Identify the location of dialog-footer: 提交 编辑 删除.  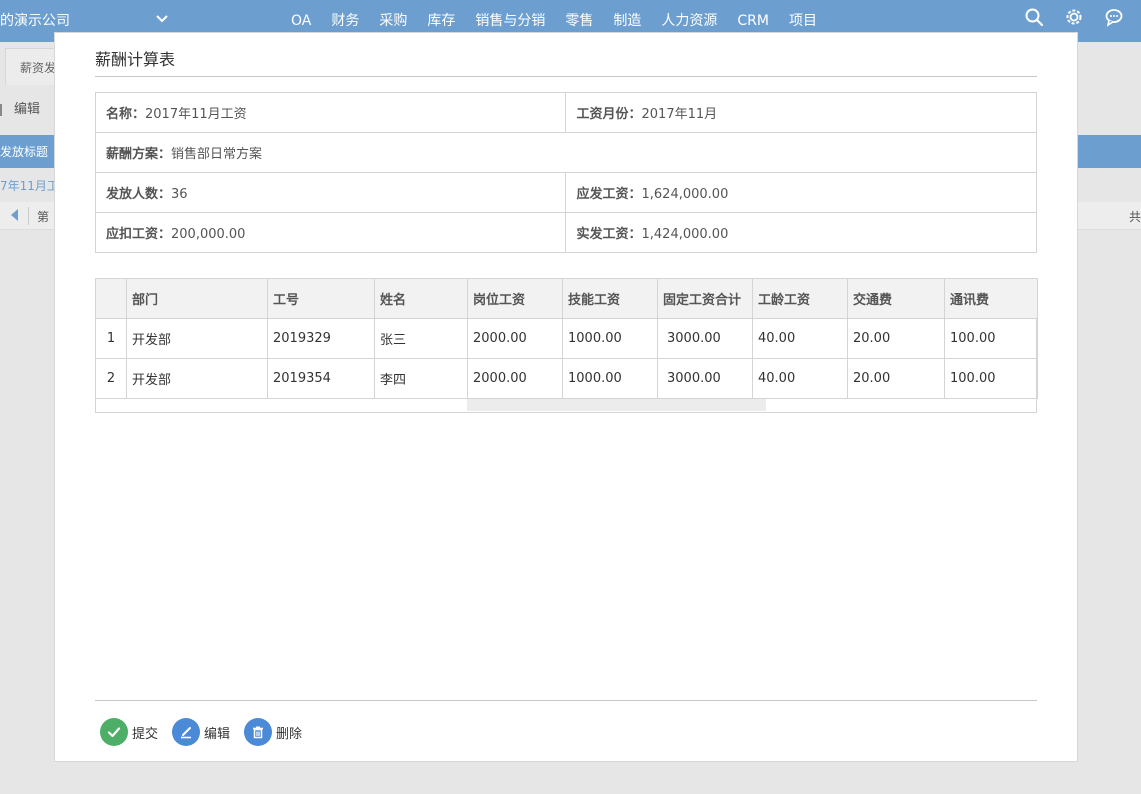
(208, 732).